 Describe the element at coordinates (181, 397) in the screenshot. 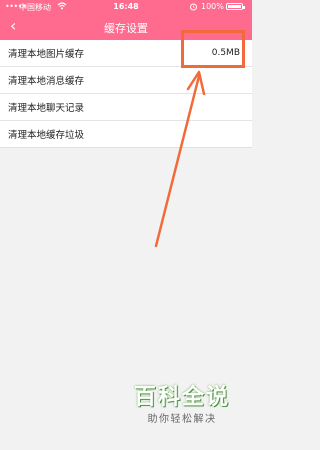

I see `watermark-logo-text: 百科全说` at that location.